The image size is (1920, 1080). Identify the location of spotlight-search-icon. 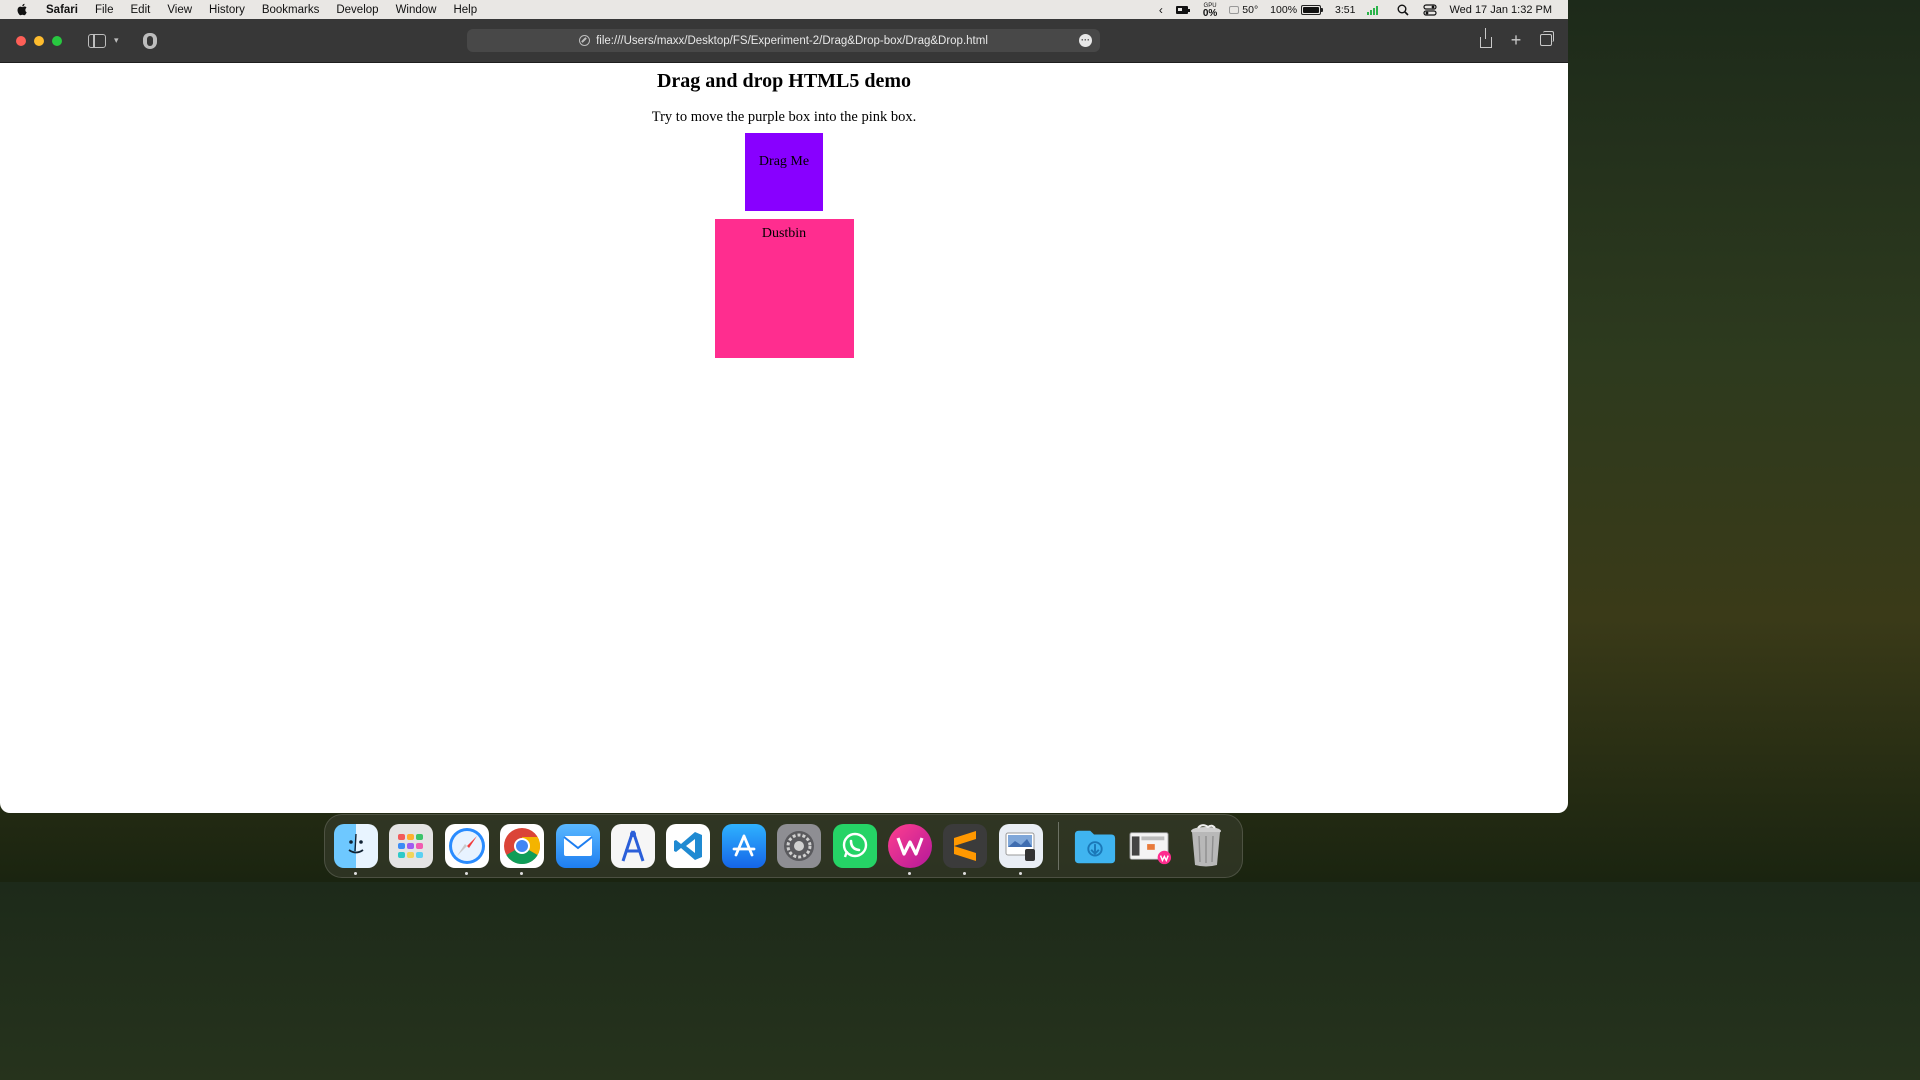
(1403, 10).